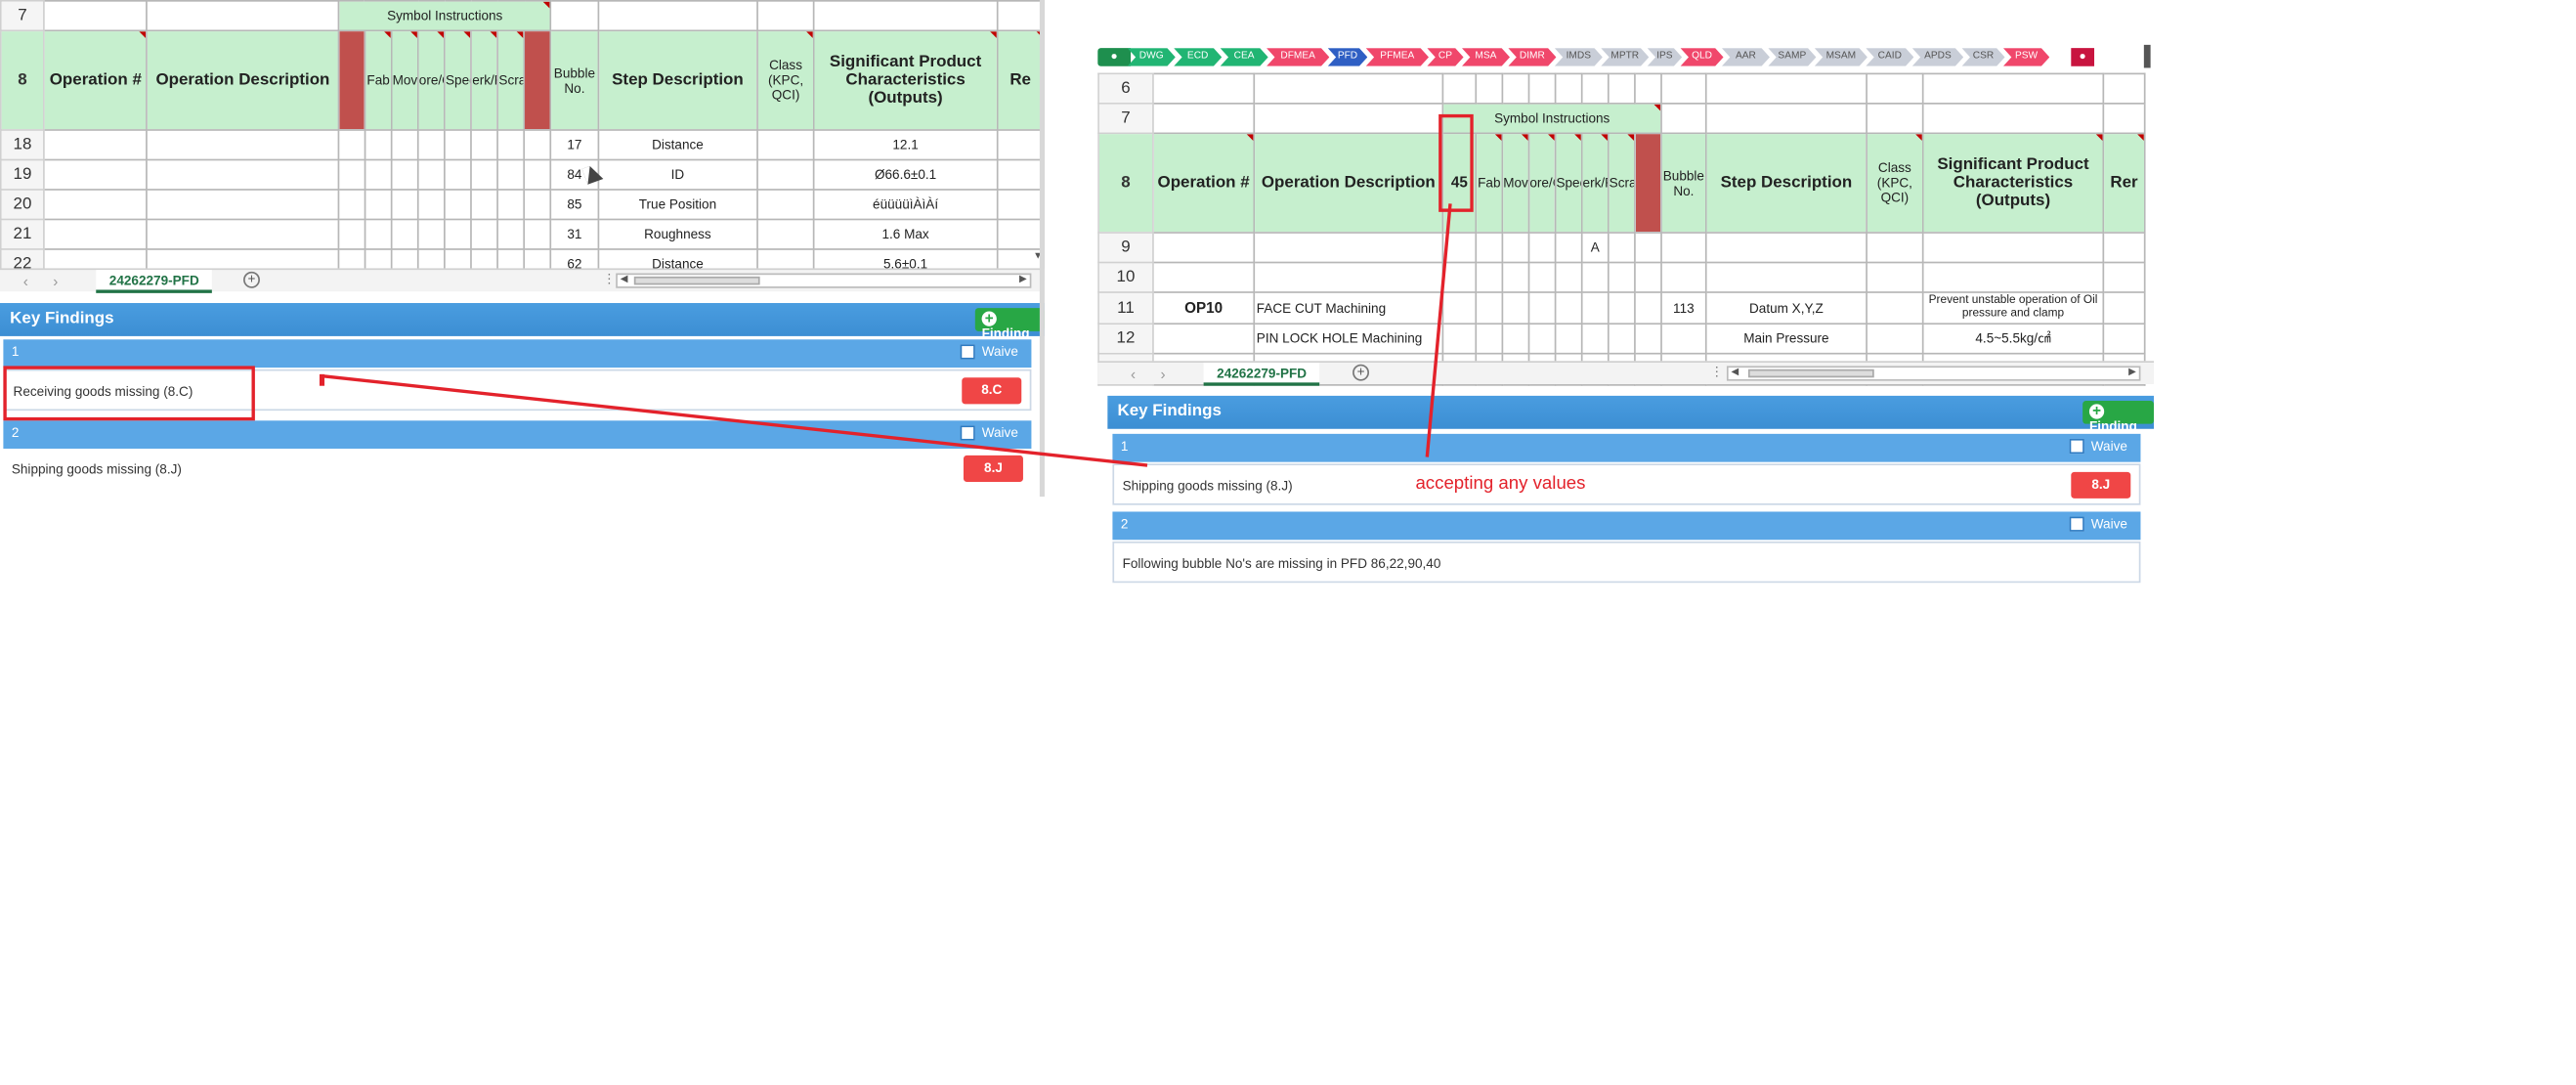 This screenshot has height=1085, width=2576. I want to click on stage-dfmea: DFMEA, so click(1298, 57).